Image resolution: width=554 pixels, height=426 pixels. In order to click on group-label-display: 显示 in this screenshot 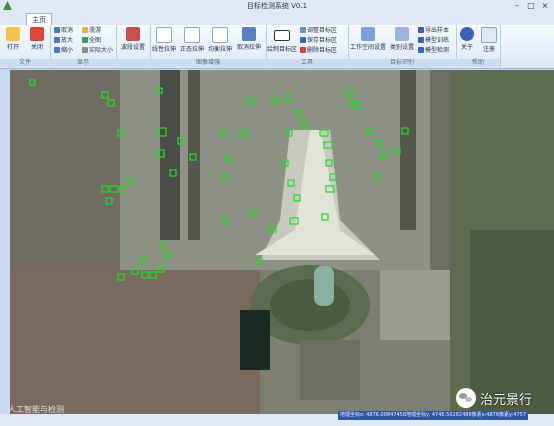, I will do `click(83, 63)`.